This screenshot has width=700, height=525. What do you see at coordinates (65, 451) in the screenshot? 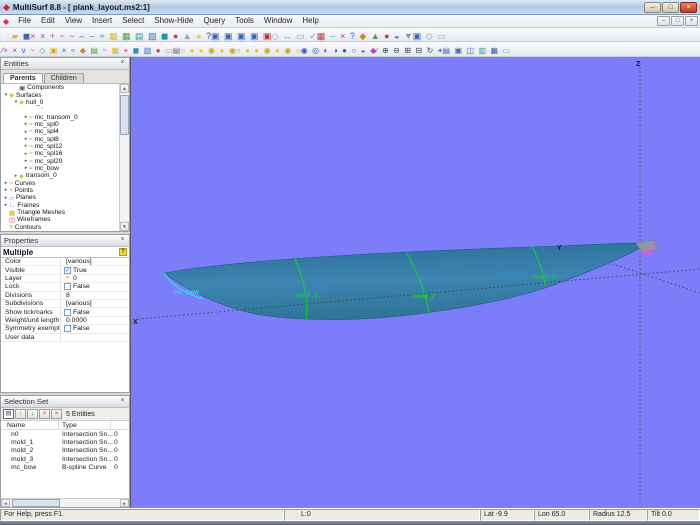
I see `table-row: mold_2 Intersection Sn... 0` at bounding box center [65, 451].